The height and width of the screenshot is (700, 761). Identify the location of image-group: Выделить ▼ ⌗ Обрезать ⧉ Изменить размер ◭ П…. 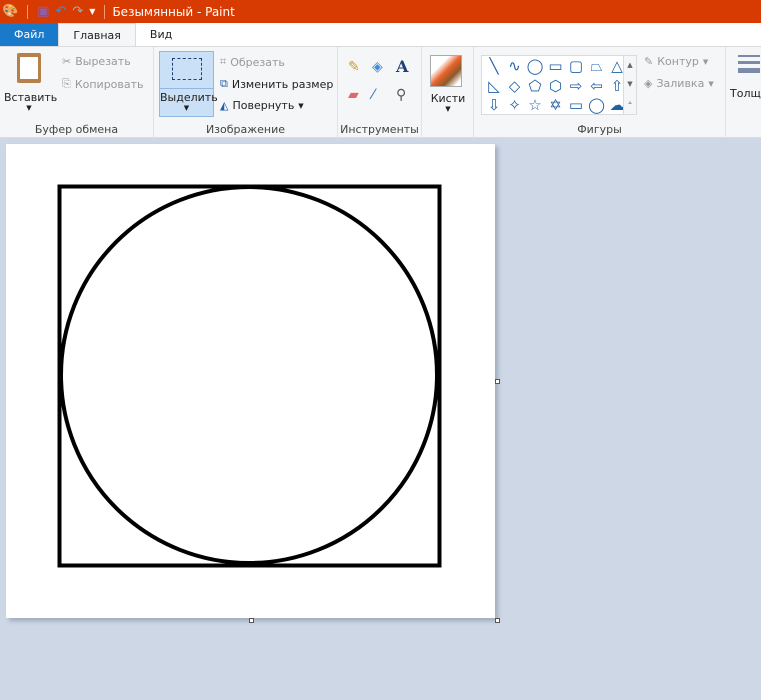
(246, 92).